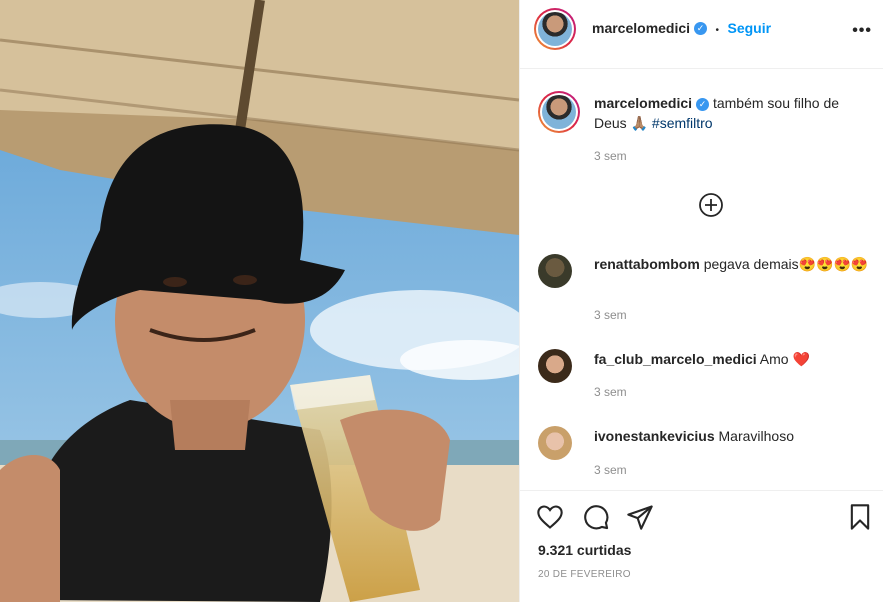 This screenshot has width=883, height=602. I want to click on caption-hashtag: #semfiltro, so click(682, 123).